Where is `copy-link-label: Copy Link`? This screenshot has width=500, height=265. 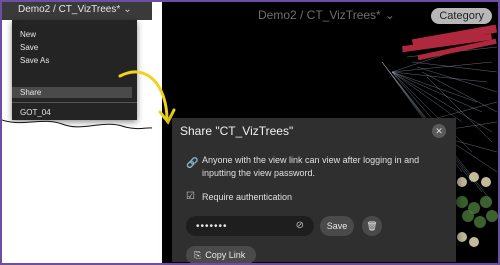 copy-link-label: Copy Link is located at coordinates (225, 255).